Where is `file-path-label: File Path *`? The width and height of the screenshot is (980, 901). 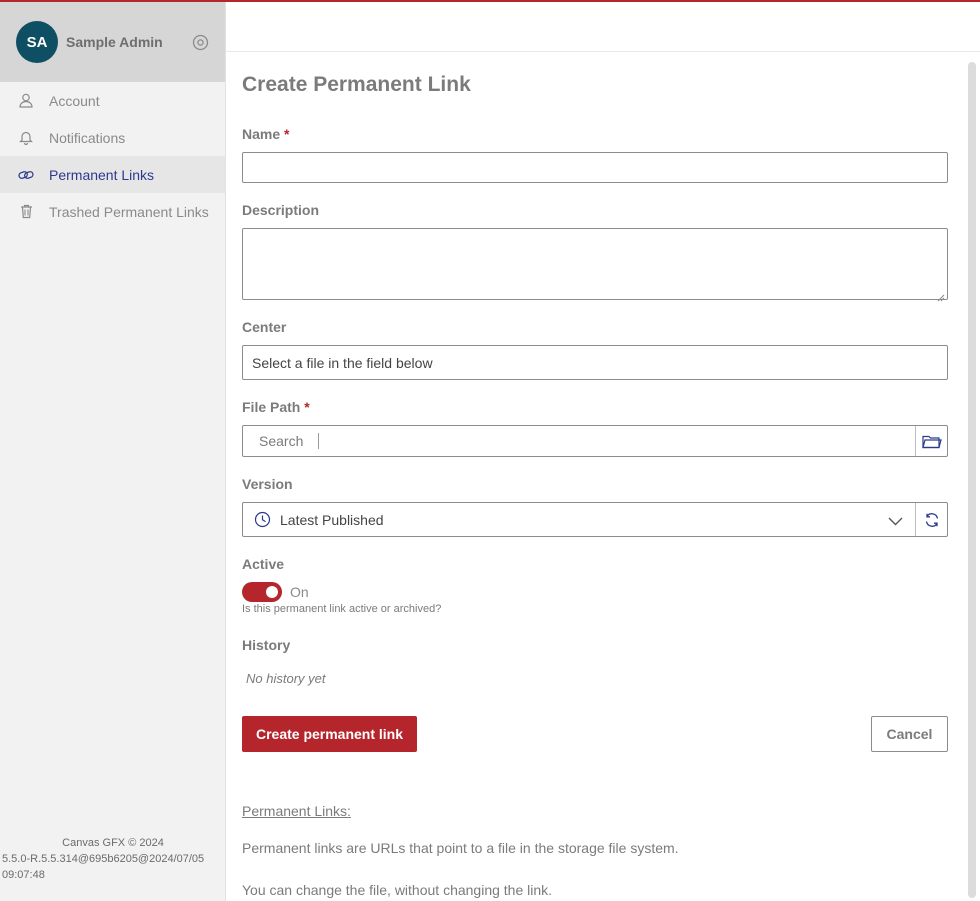 file-path-label: File Path * is located at coordinates (276, 407).